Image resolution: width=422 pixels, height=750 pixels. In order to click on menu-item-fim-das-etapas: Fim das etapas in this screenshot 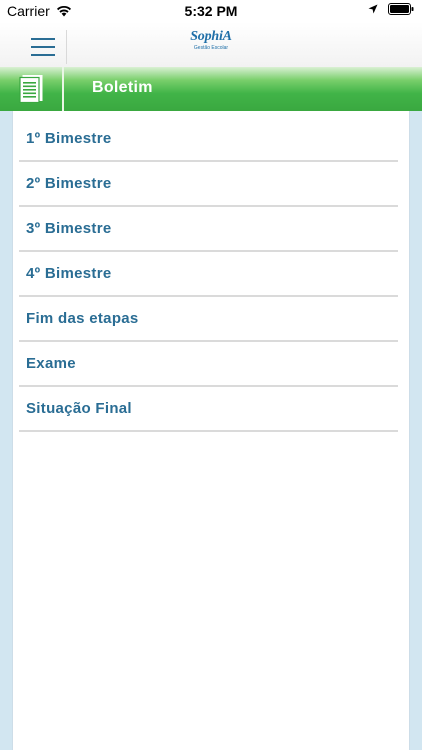, I will do `click(208, 319)`.